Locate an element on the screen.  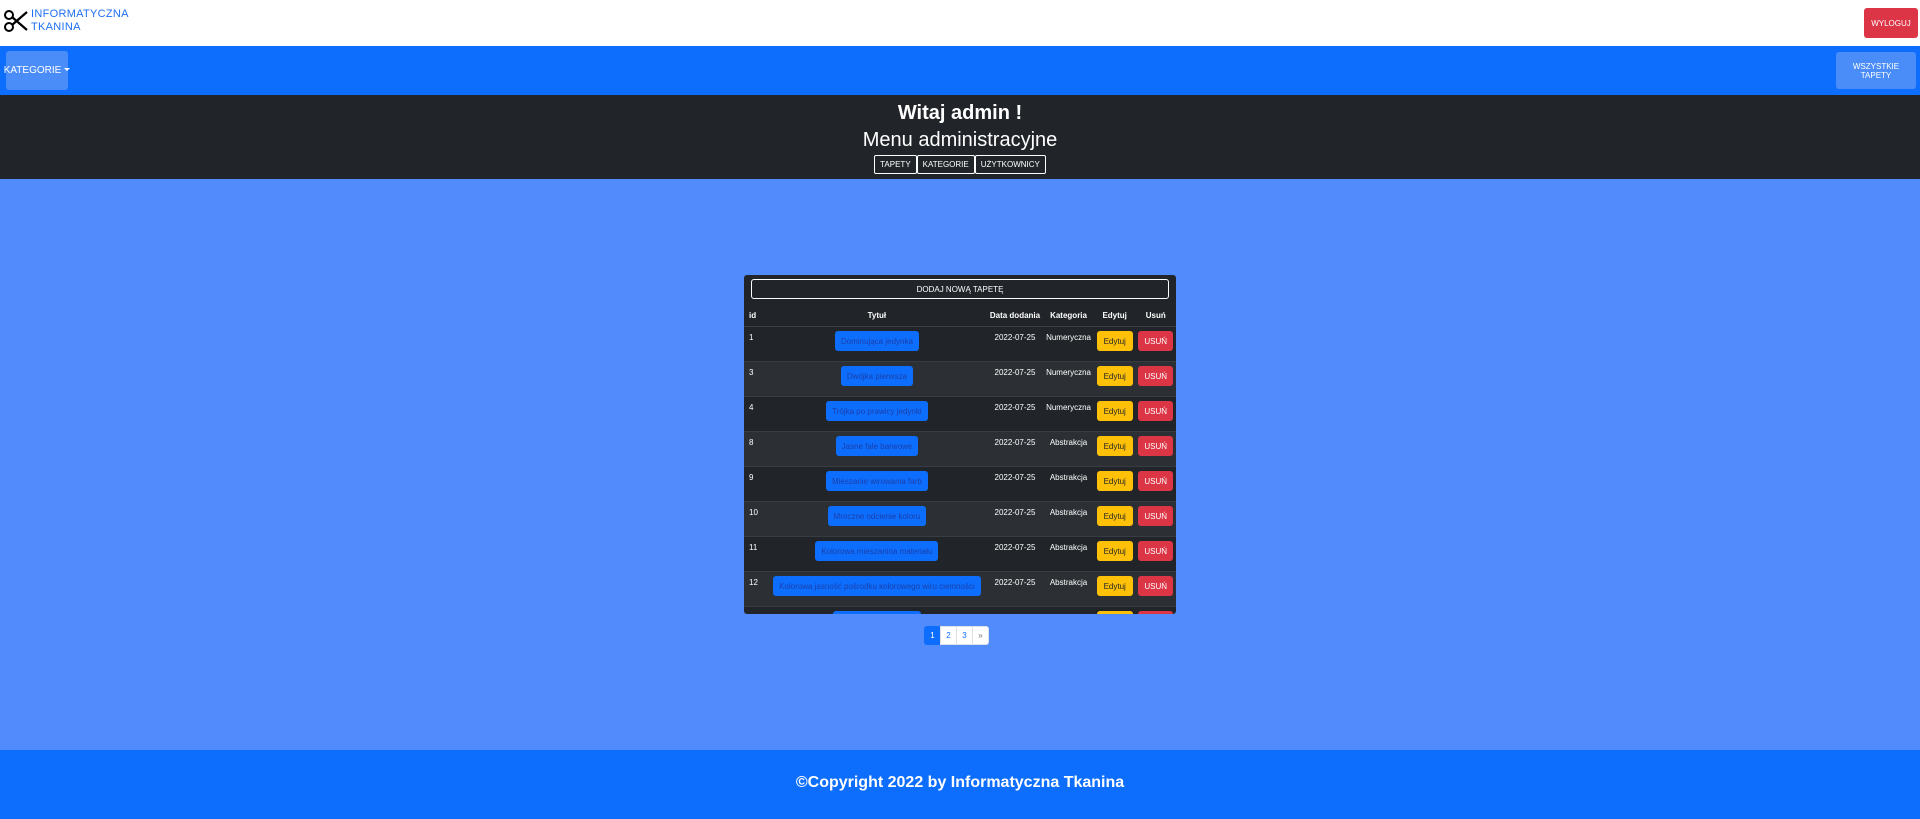
row-title-cell: Kolorowa mieszanina materiału is located at coordinates (877, 554).